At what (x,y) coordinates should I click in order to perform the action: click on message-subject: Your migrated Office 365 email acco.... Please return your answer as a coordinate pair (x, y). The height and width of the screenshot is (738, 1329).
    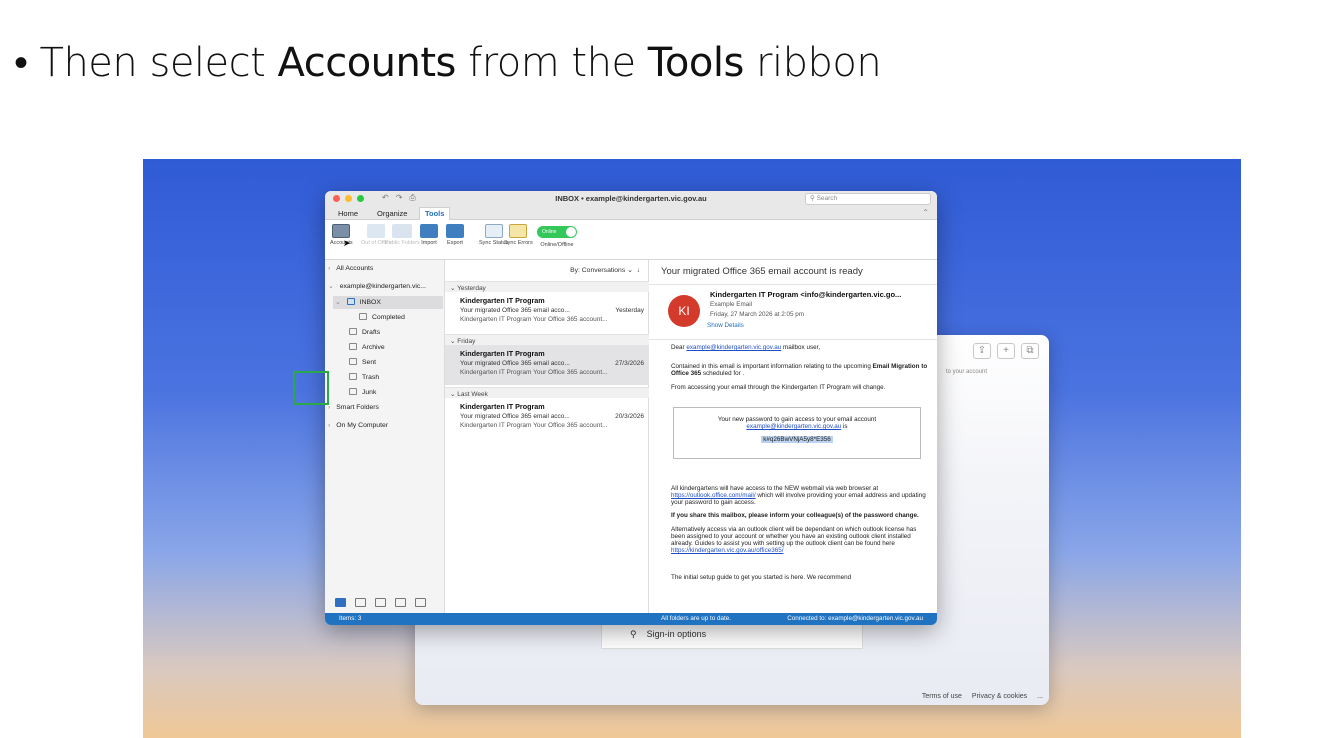
    Looking at the image, I should click on (515, 310).